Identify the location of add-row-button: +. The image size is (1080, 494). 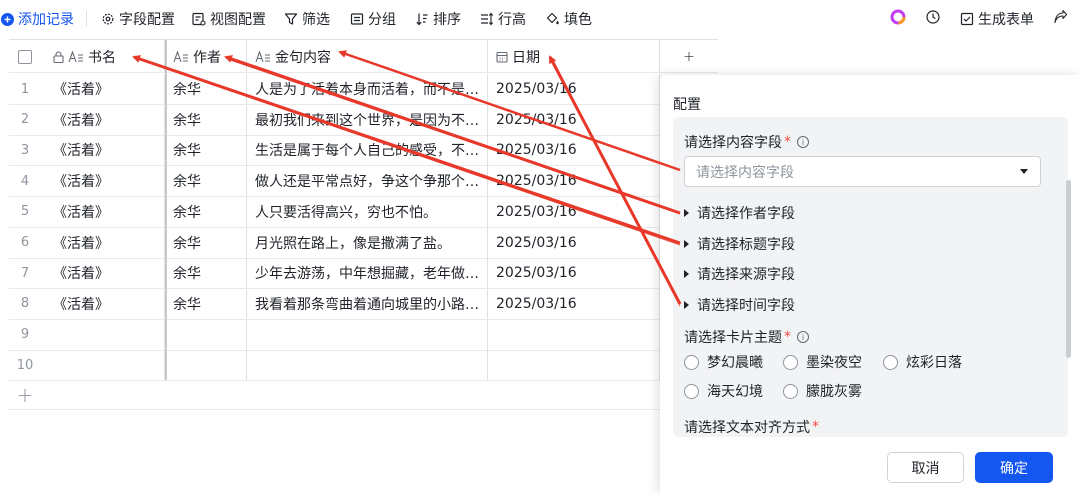
(25, 395).